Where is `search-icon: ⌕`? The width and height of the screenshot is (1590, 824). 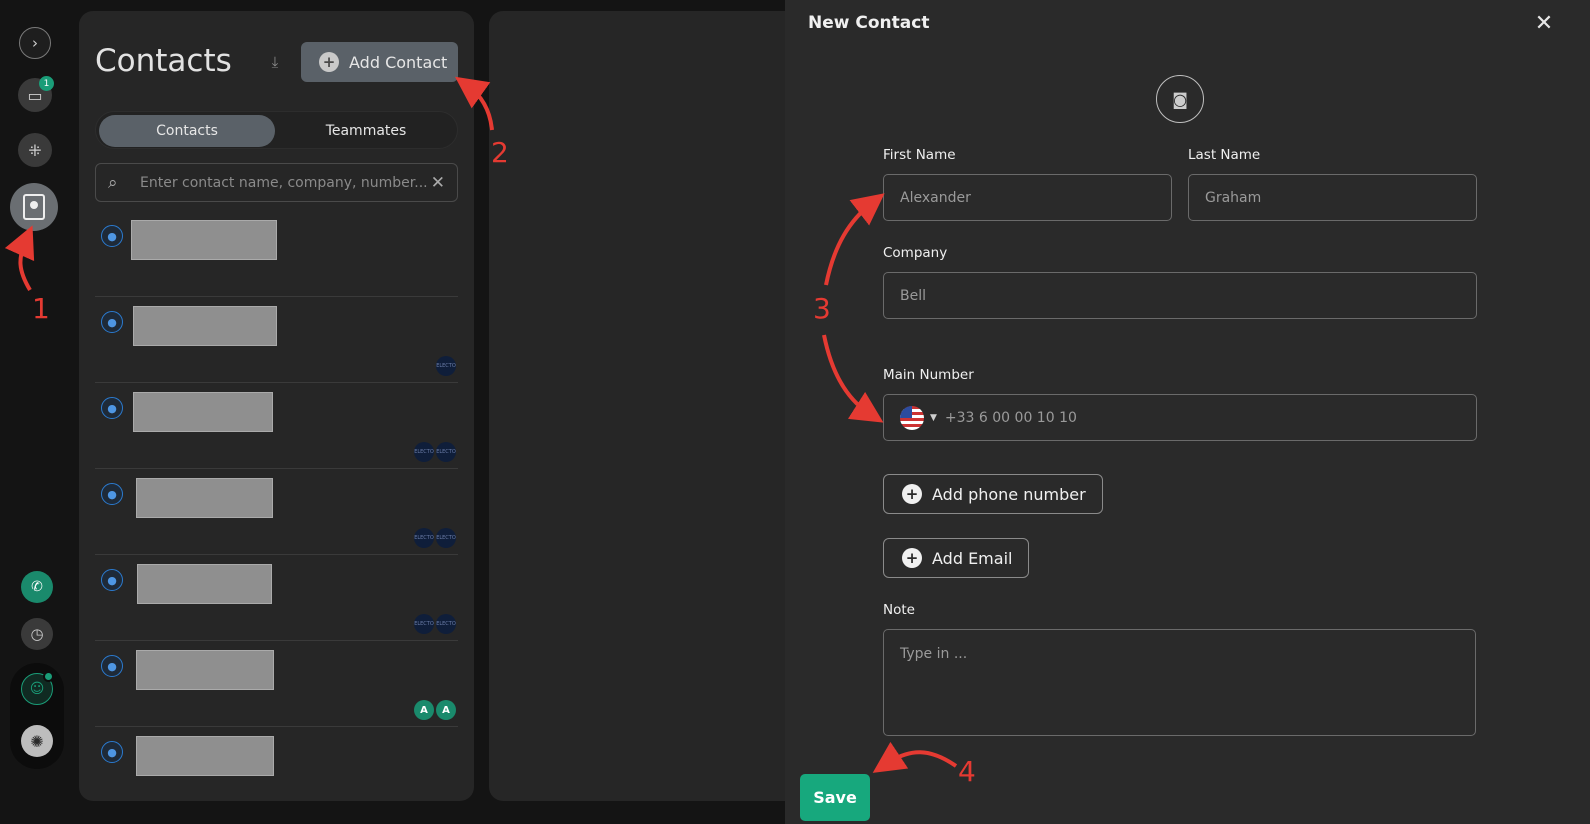
search-icon: ⌕ is located at coordinates (113, 182).